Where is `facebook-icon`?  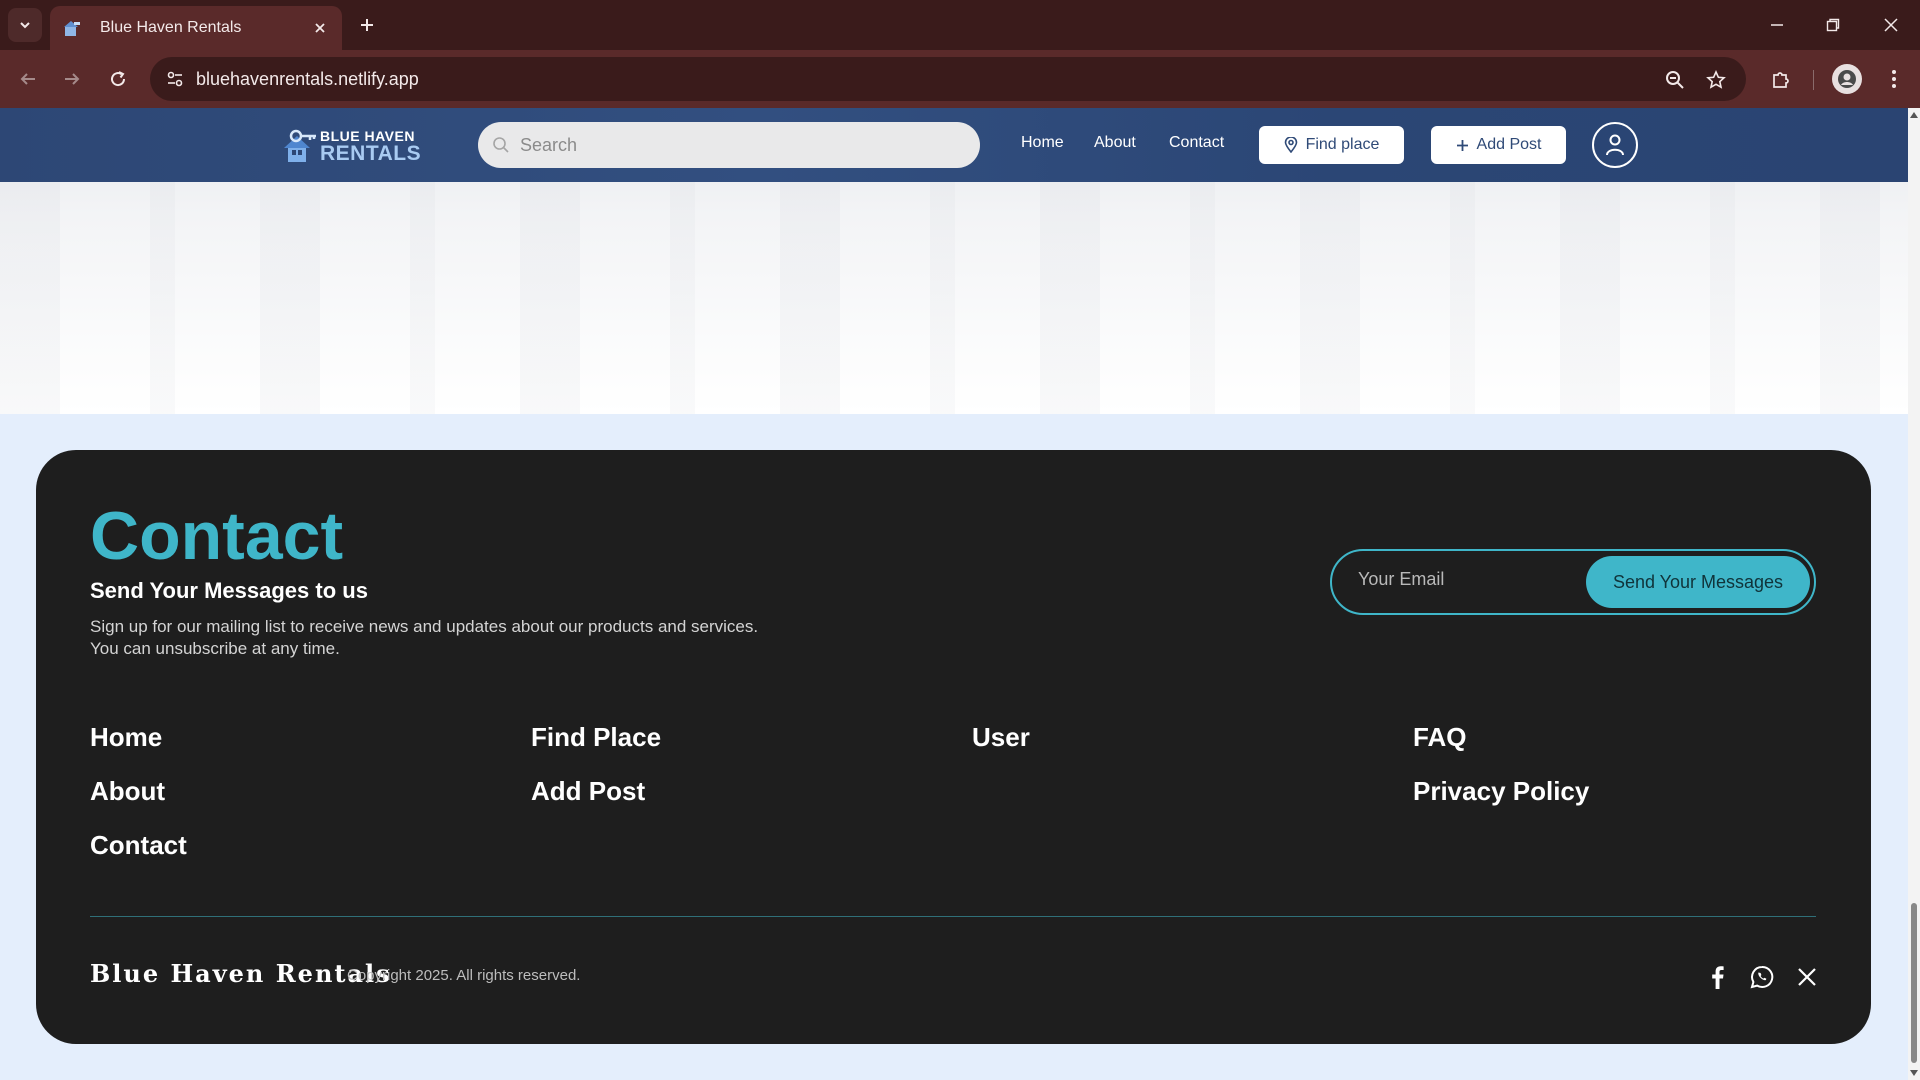 facebook-icon is located at coordinates (1718, 977).